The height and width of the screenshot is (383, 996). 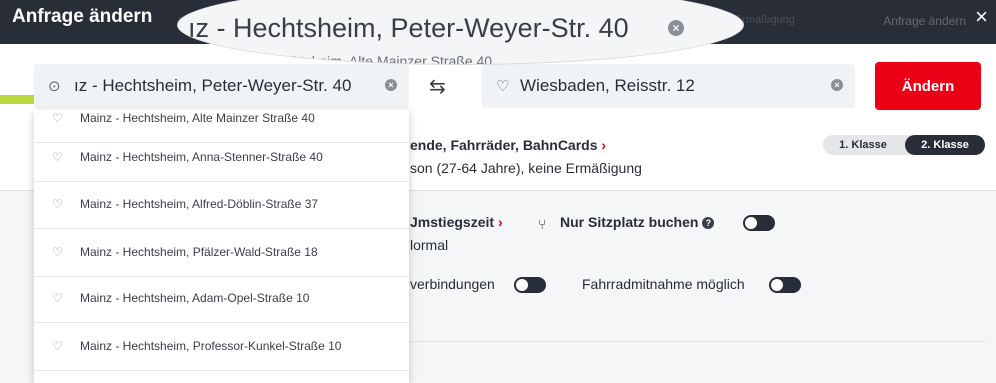 I want to click on travellers-summary: son (27-64 Jahre), keine Ermäßigung, so click(x=526, y=168).